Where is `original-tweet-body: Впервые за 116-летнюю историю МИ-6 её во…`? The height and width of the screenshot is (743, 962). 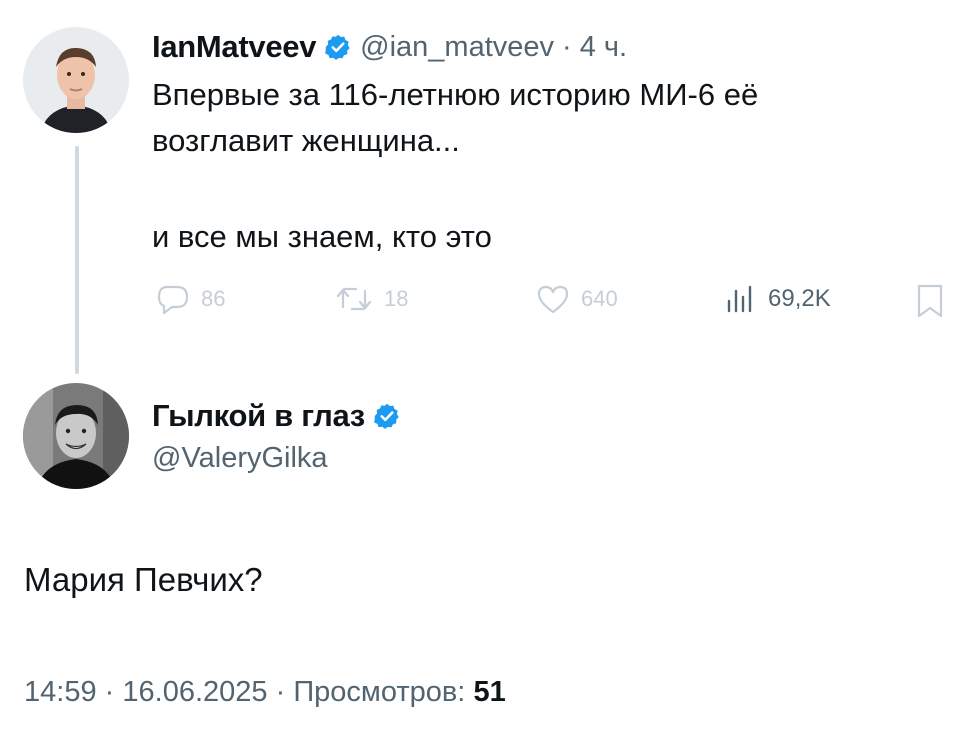 original-tweet-body: Впервые за 116-летнюю историю МИ-6 её во… is located at coordinates (542, 118).